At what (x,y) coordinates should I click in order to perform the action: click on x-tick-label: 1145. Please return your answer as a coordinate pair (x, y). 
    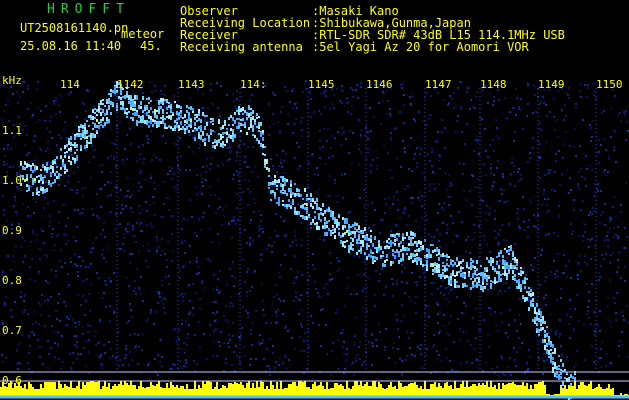
    Looking at the image, I should click on (321, 84).